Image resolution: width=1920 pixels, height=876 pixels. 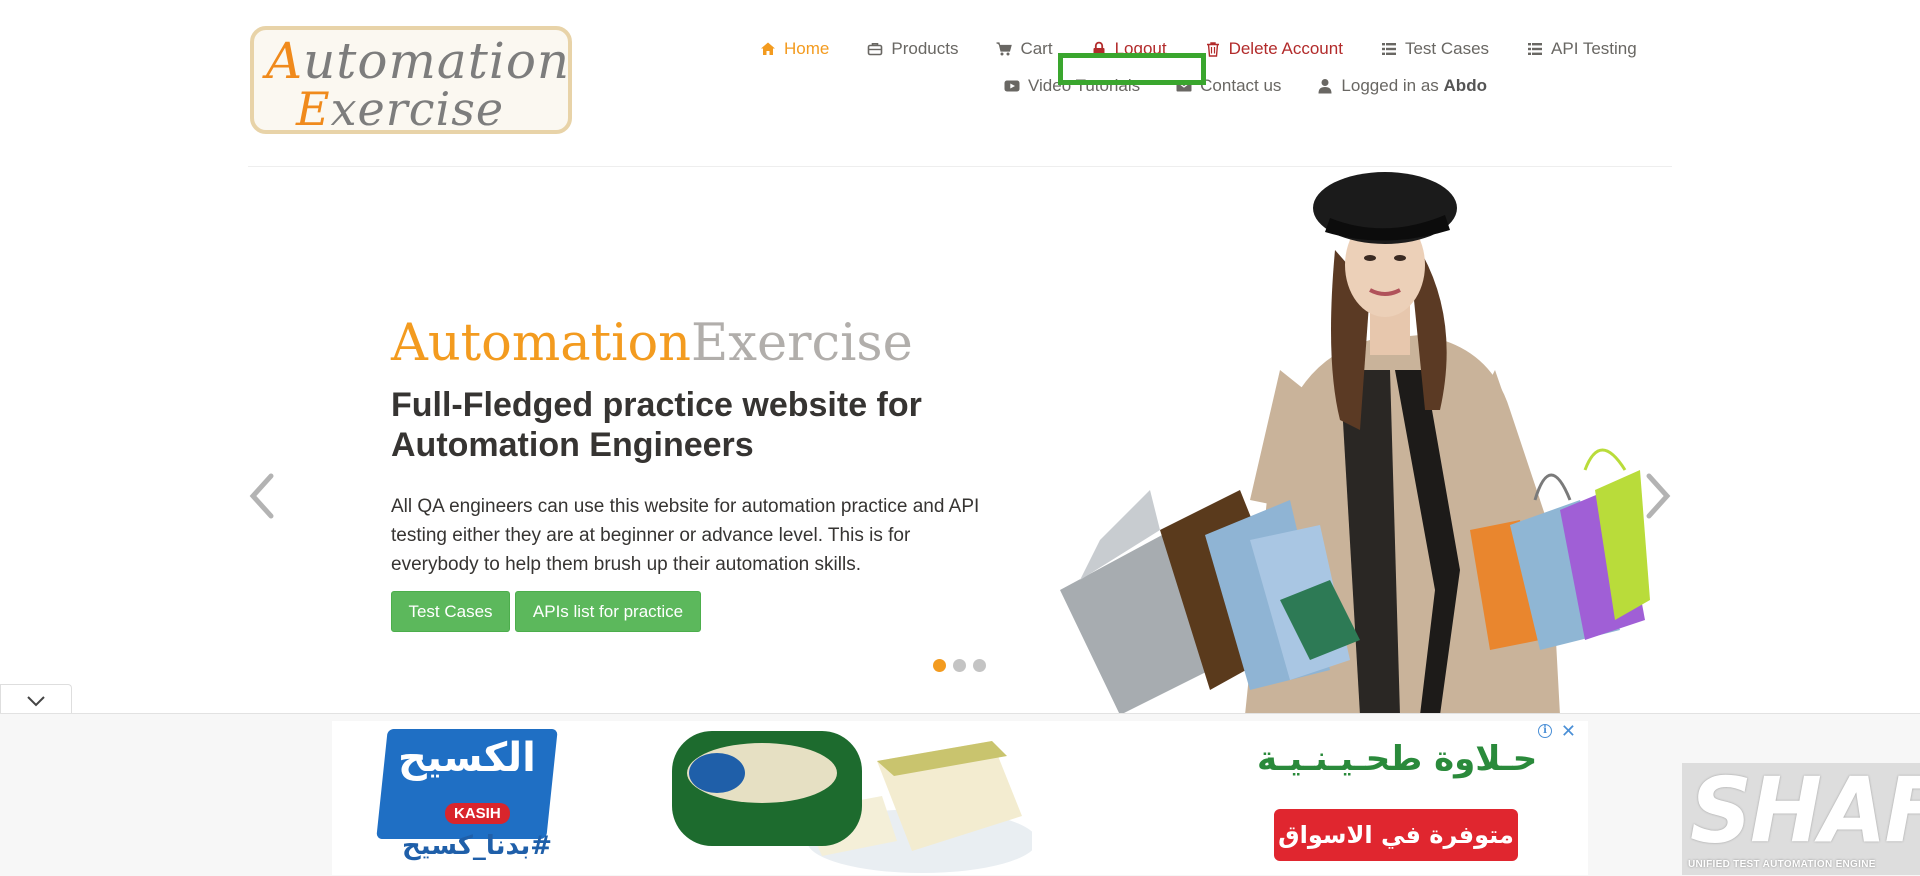 I want to click on nav-delete-account-label: Delete Account, so click(x=1285, y=48).